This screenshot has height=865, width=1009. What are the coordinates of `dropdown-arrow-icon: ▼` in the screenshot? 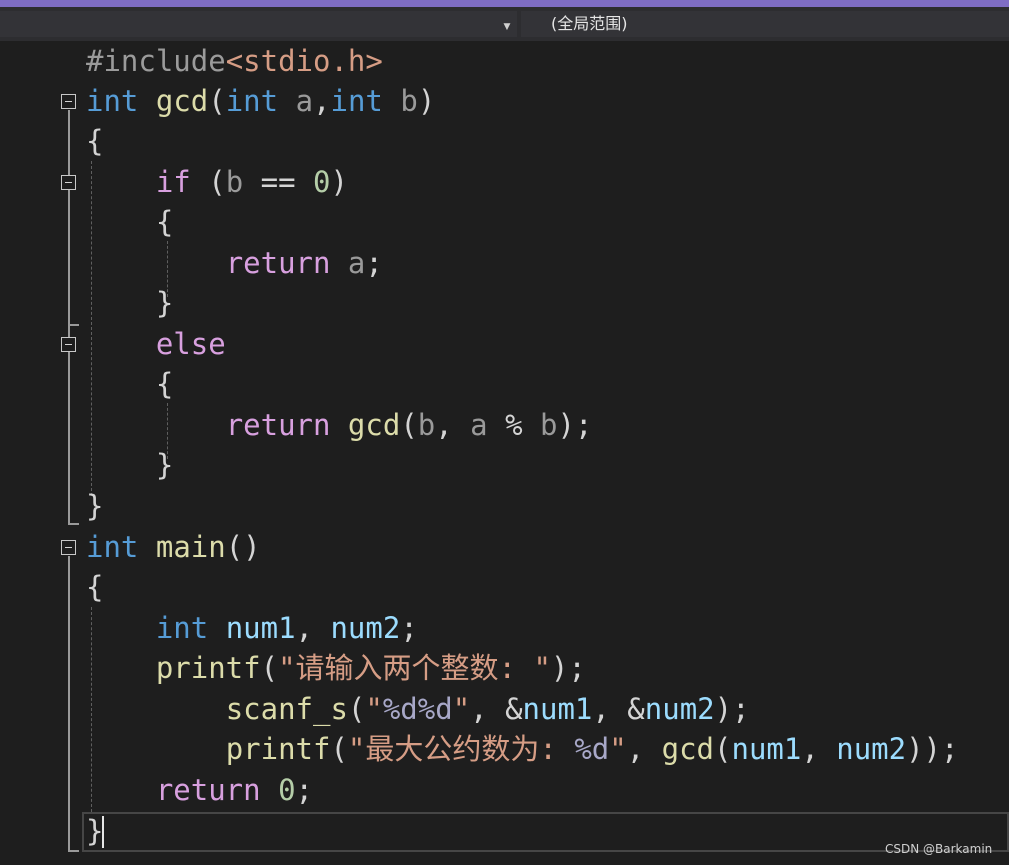 It's located at (507, 27).